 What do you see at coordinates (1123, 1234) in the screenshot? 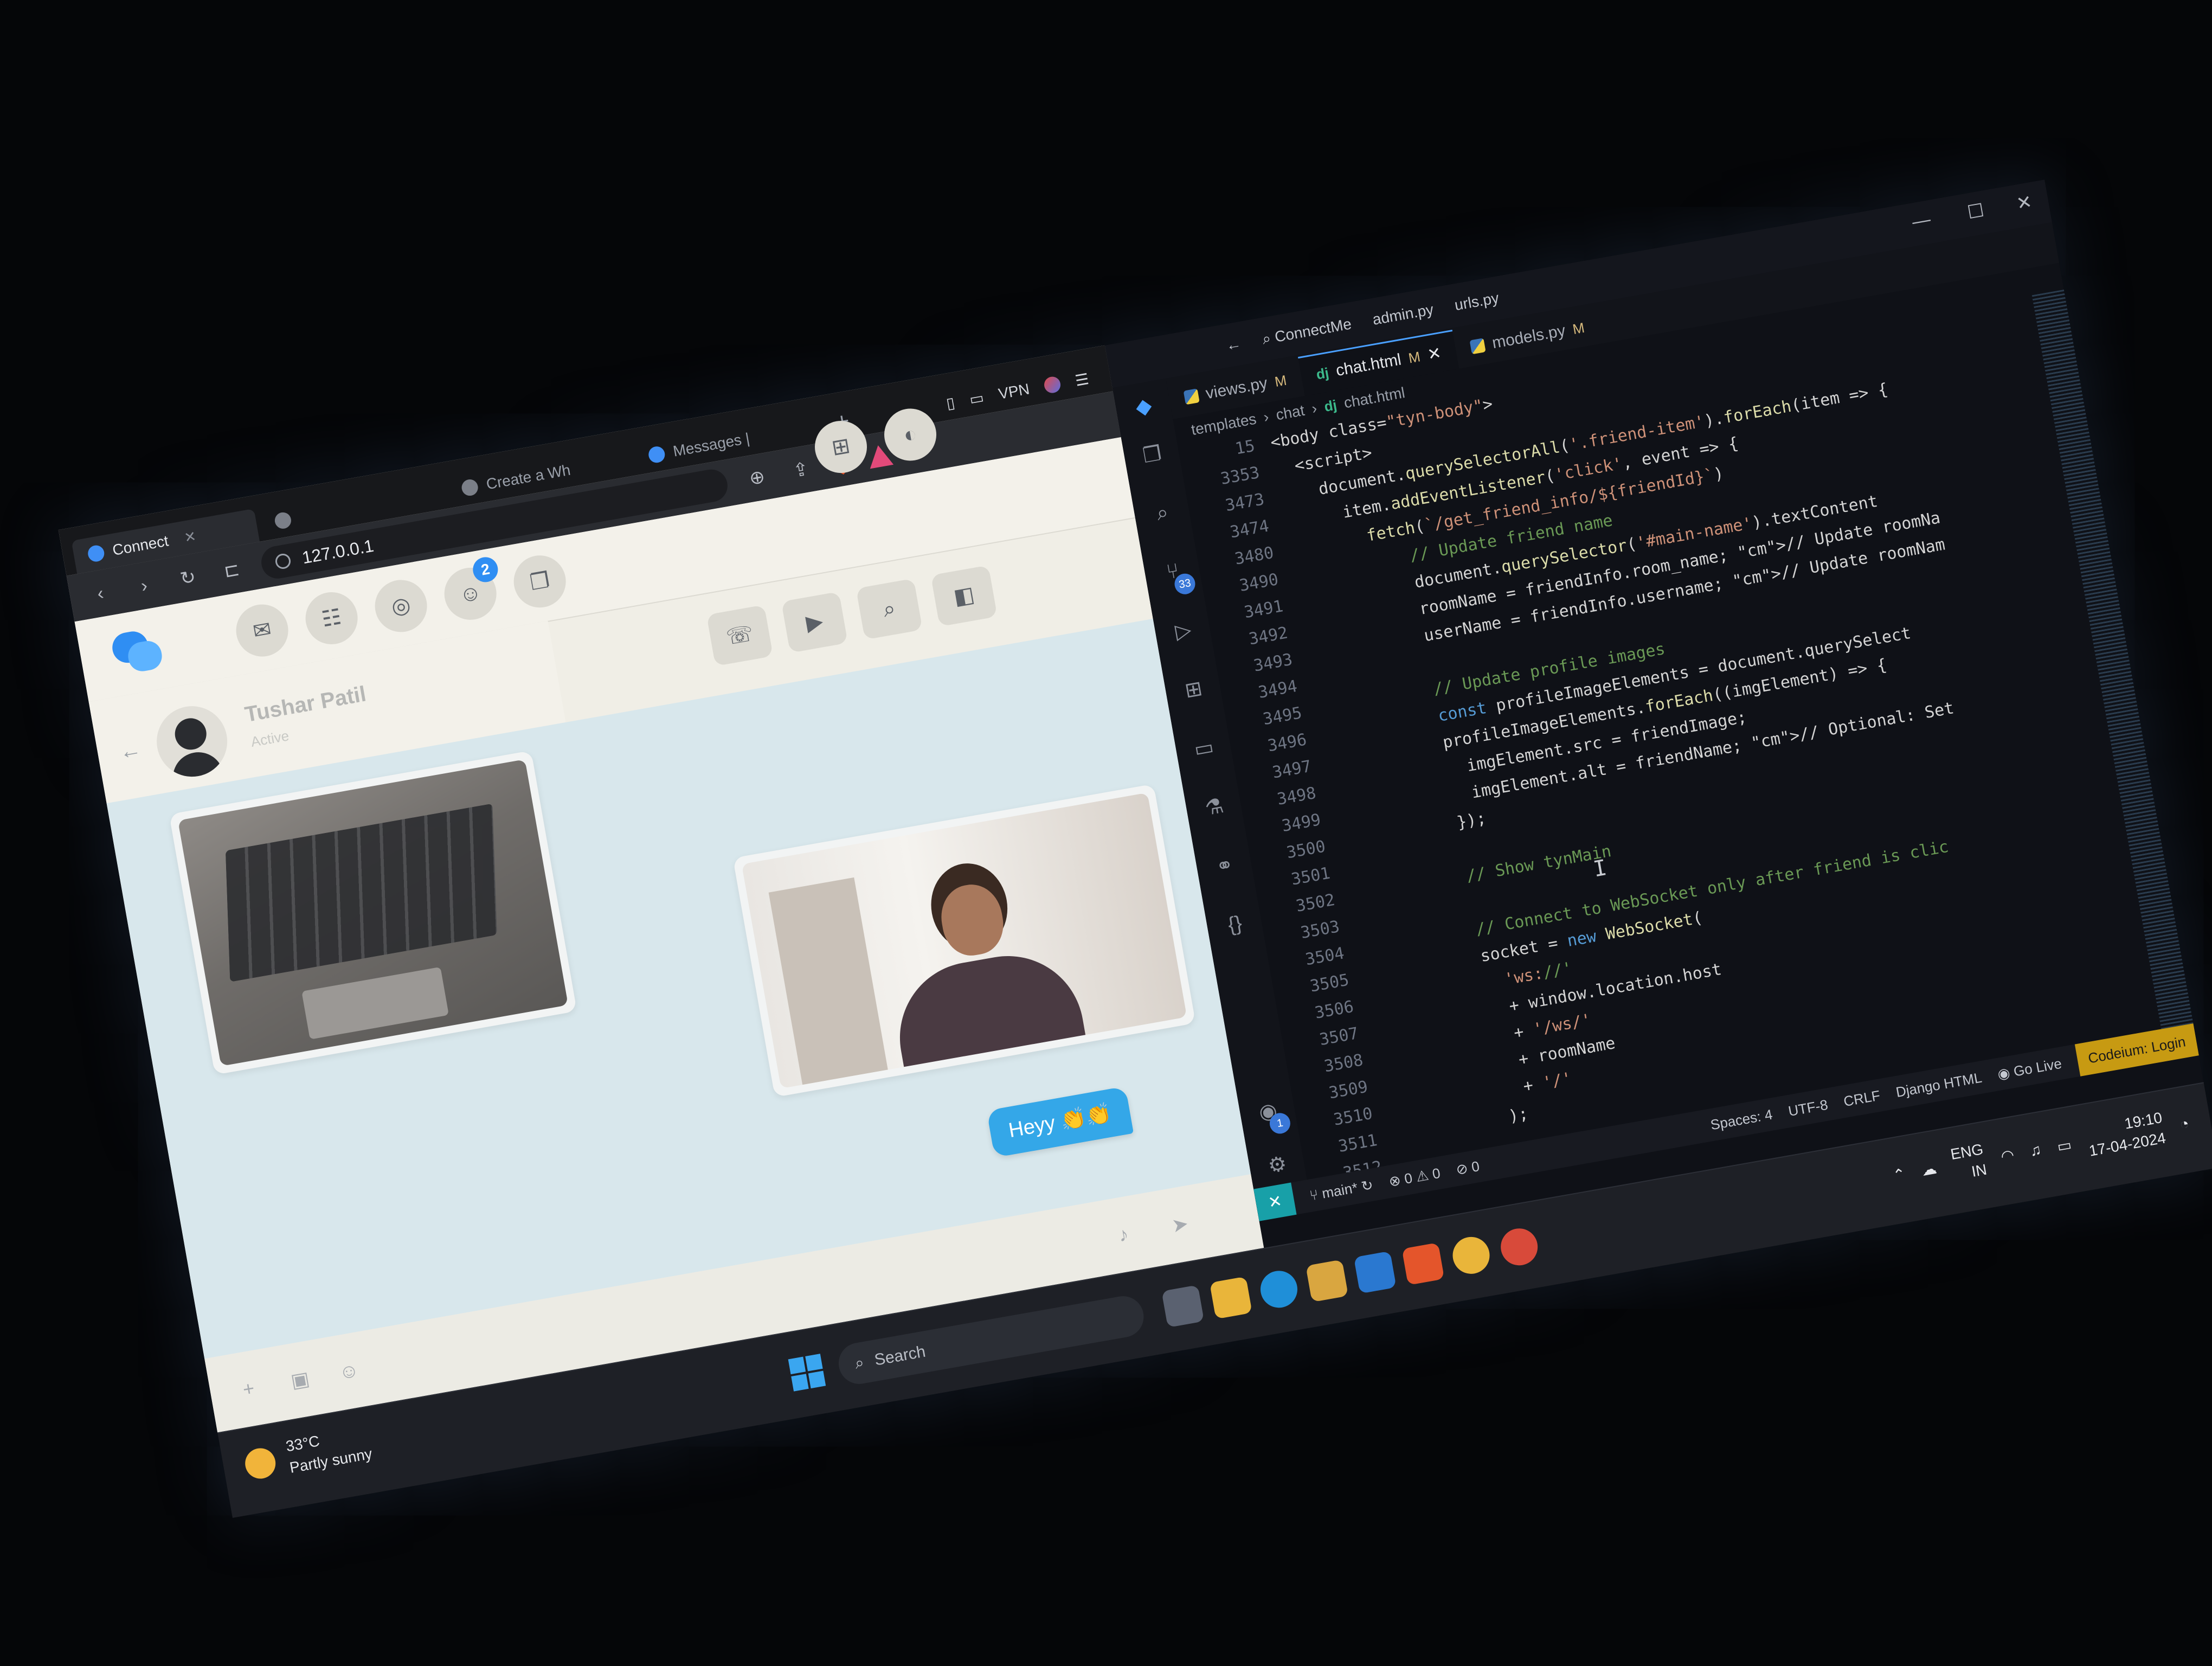
I see `microphone-icon: ♪` at bounding box center [1123, 1234].